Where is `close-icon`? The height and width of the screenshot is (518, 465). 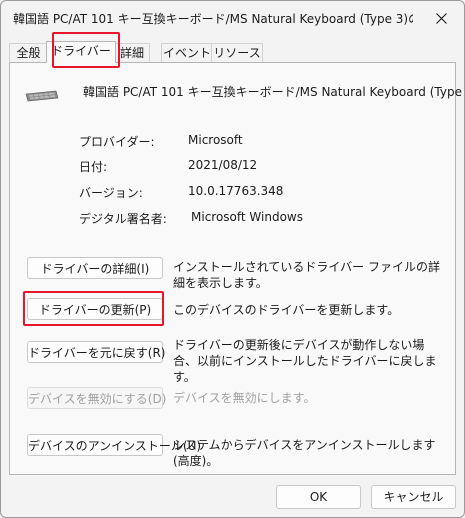
close-icon is located at coordinates (441, 18).